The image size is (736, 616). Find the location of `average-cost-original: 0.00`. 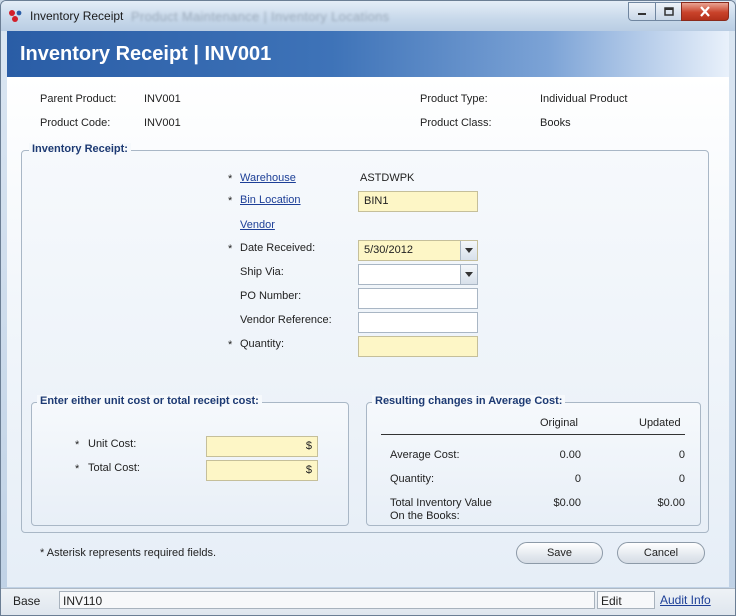

average-cost-original: 0.00 is located at coordinates (570, 455).